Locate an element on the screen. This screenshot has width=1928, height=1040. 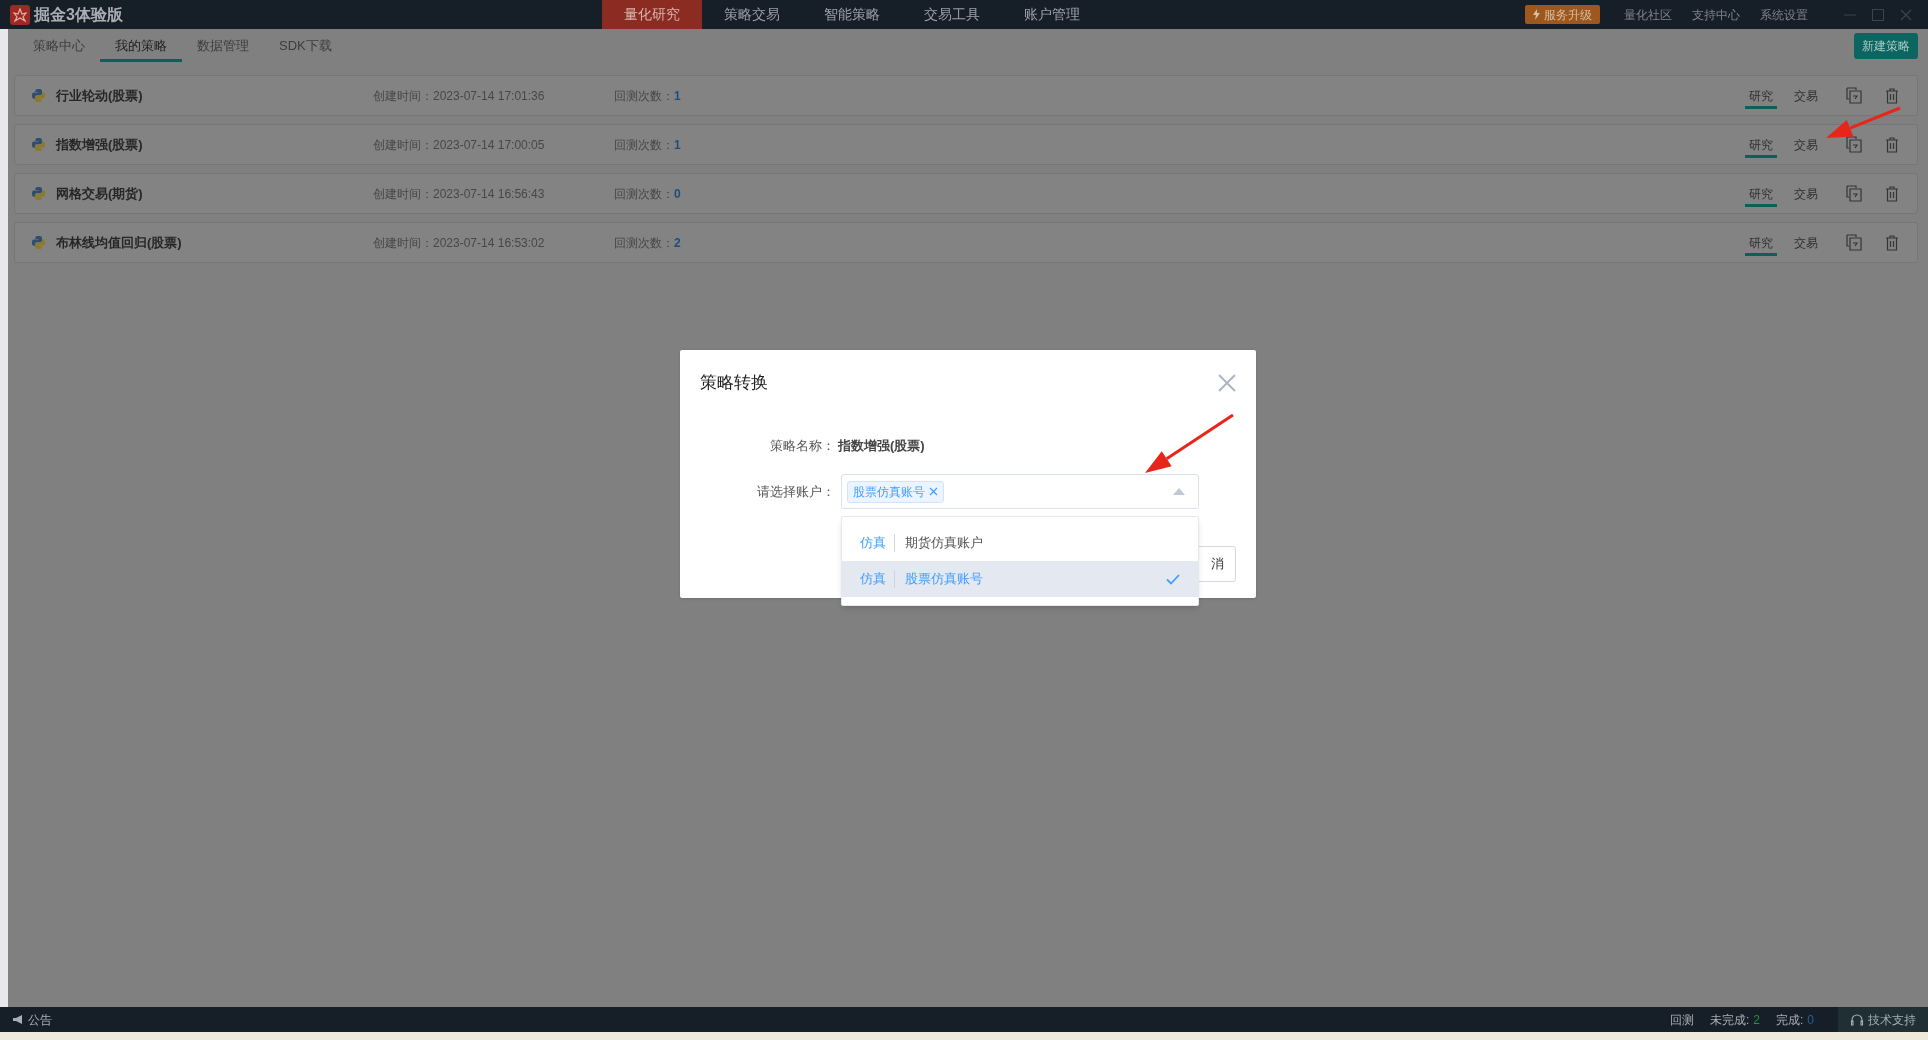
sub-tab: 数据管理 is located at coordinates (223, 47).